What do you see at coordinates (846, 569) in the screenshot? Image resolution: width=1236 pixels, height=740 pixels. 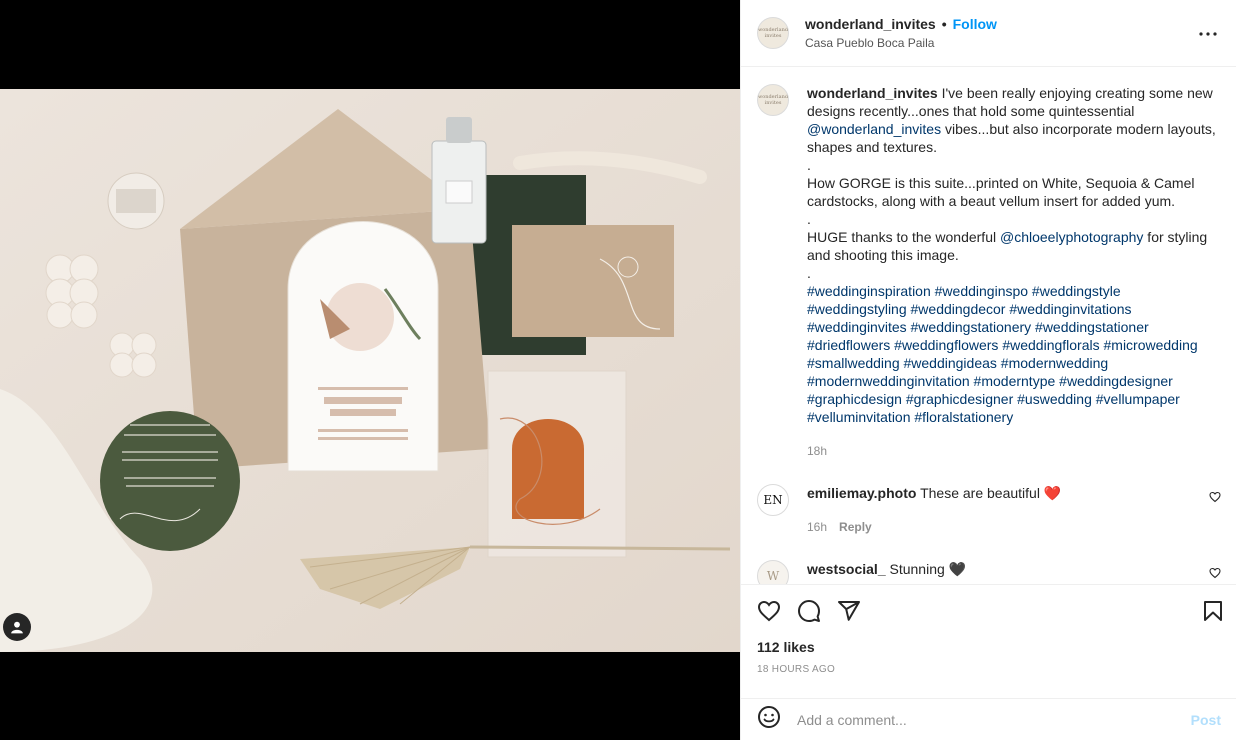 I see `commenter-username: westsocial_` at bounding box center [846, 569].